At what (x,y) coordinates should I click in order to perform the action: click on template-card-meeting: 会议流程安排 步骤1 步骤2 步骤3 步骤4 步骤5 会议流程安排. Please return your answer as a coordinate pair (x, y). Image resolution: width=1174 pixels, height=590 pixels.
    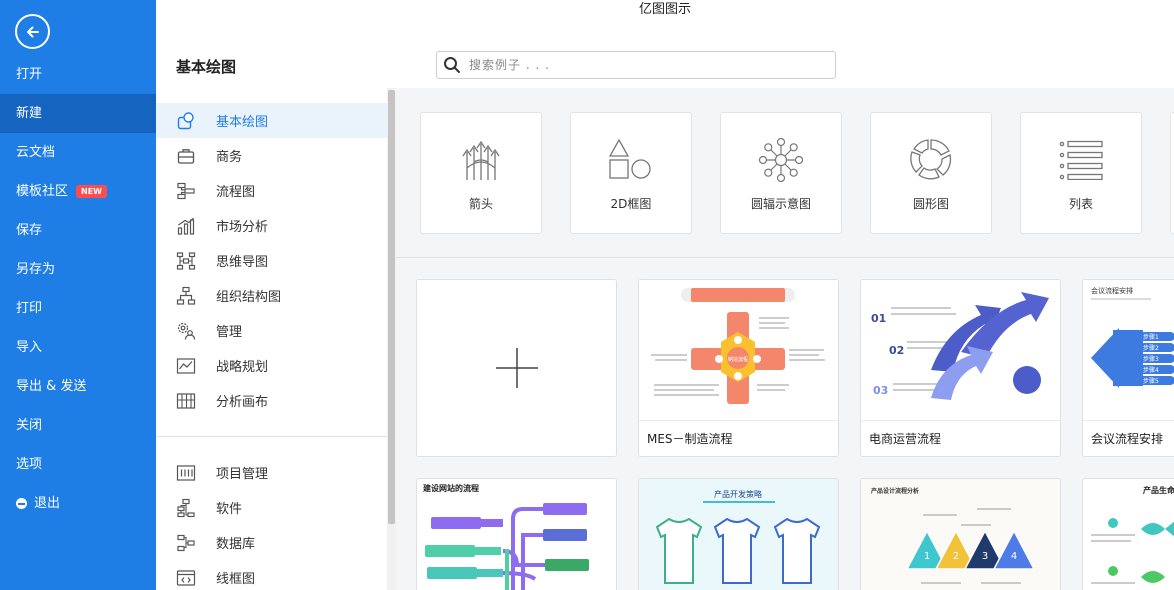
    Looking at the image, I should click on (1128, 368).